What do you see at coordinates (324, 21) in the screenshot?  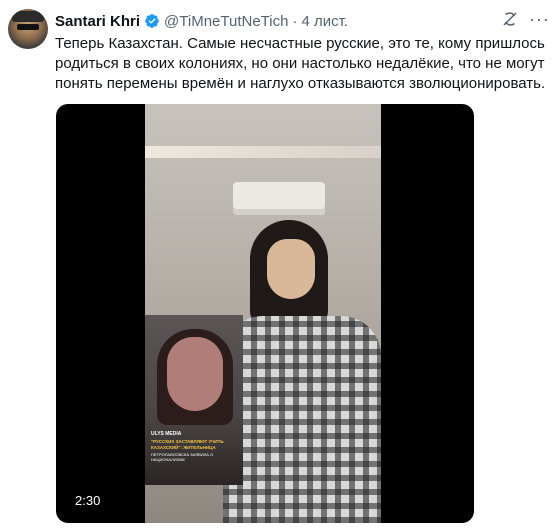 I see `tweet-date: 4 лист.` at bounding box center [324, 21].